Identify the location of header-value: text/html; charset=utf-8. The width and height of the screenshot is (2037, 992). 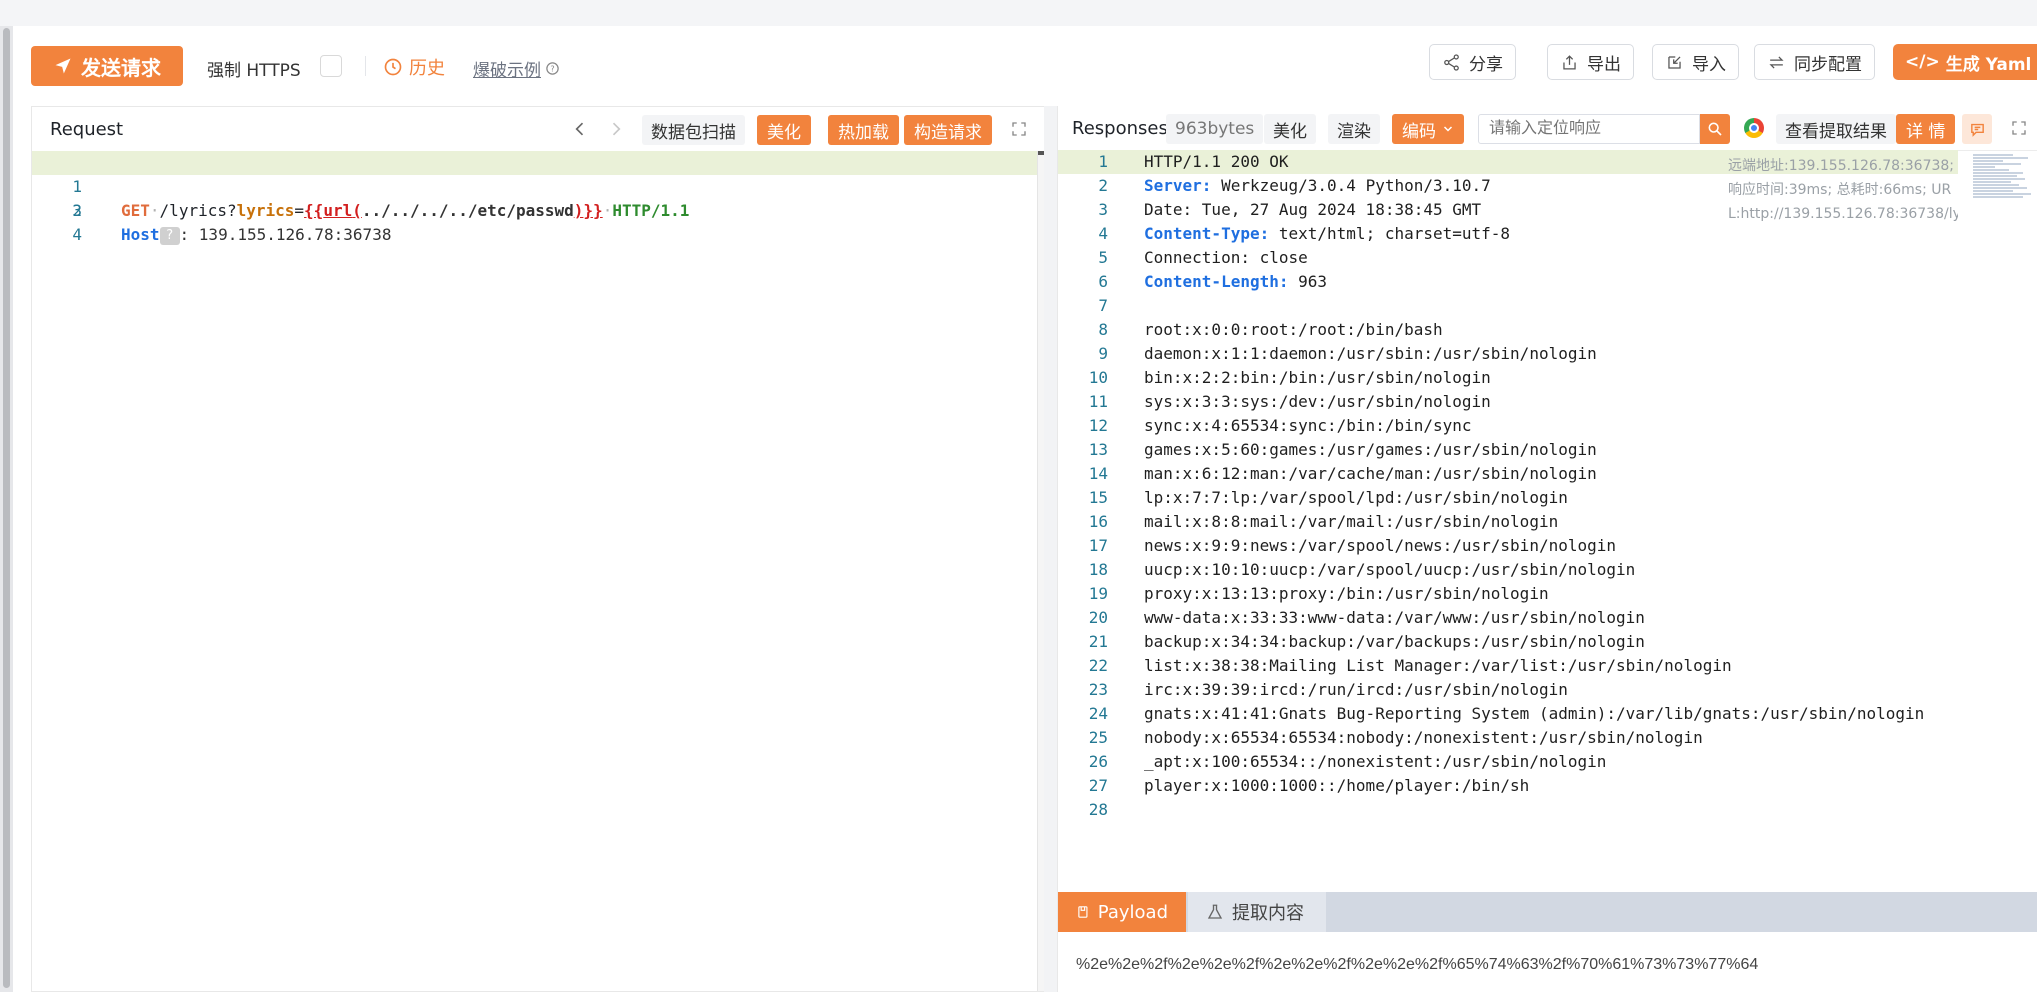
(1390, 233).